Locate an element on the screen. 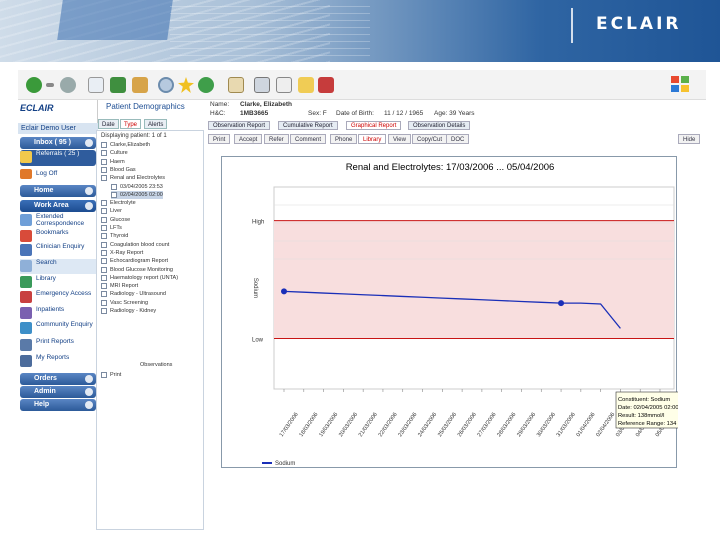 Image resolution: width=720 pixels, height=540 pixels. tree-item-label: LFTs is located at coordinates (116, 228).